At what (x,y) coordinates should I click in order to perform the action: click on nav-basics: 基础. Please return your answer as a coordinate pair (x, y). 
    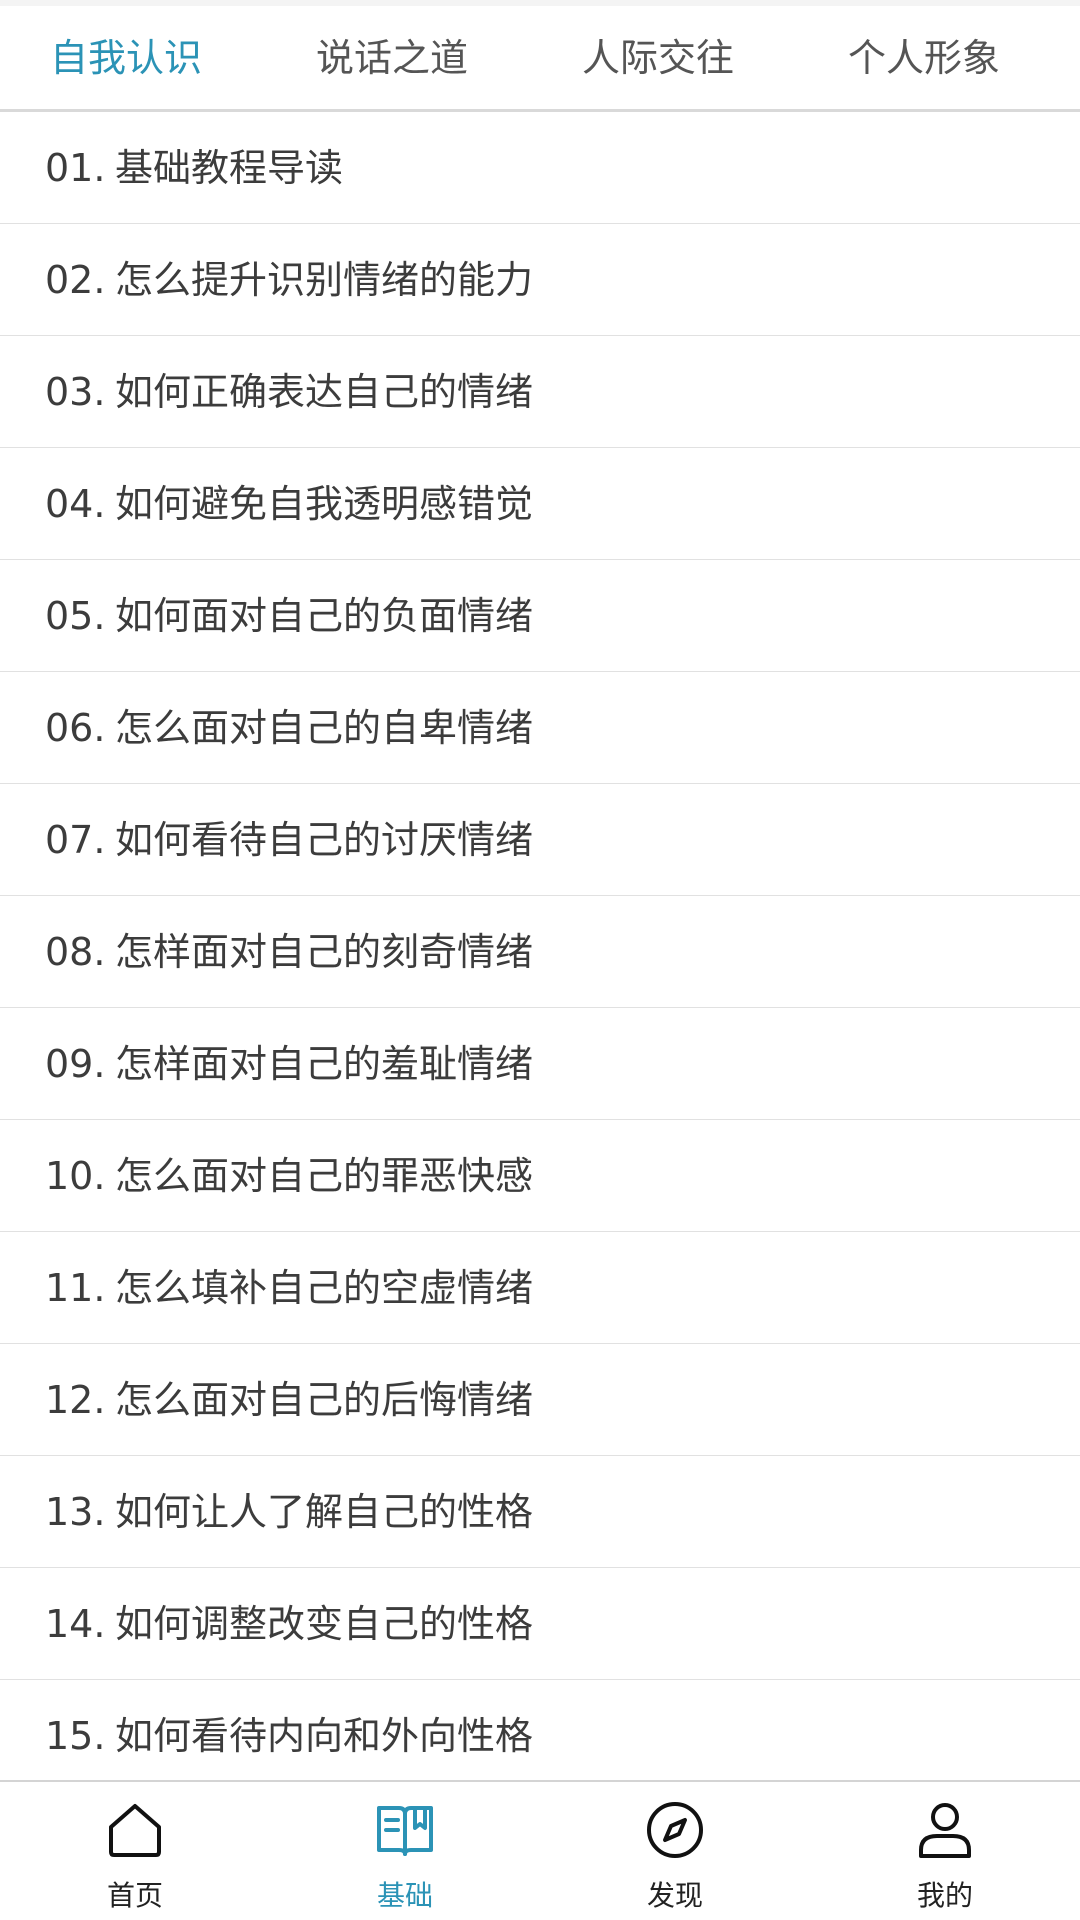
    Looking at the image, I should click on (405, 1851).